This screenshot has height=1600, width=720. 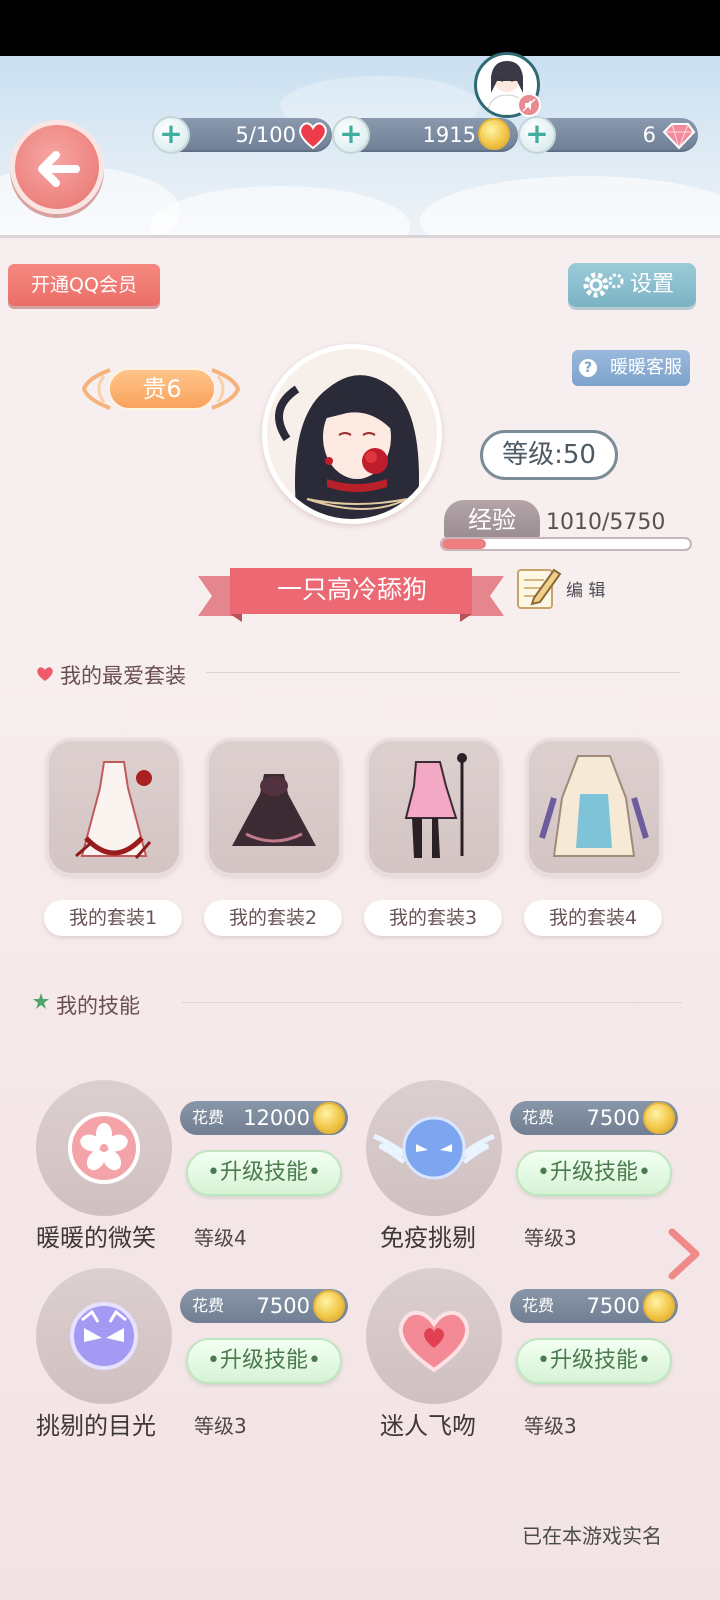 I want to click on settings-button: 设置, so click(x=632, y=285).